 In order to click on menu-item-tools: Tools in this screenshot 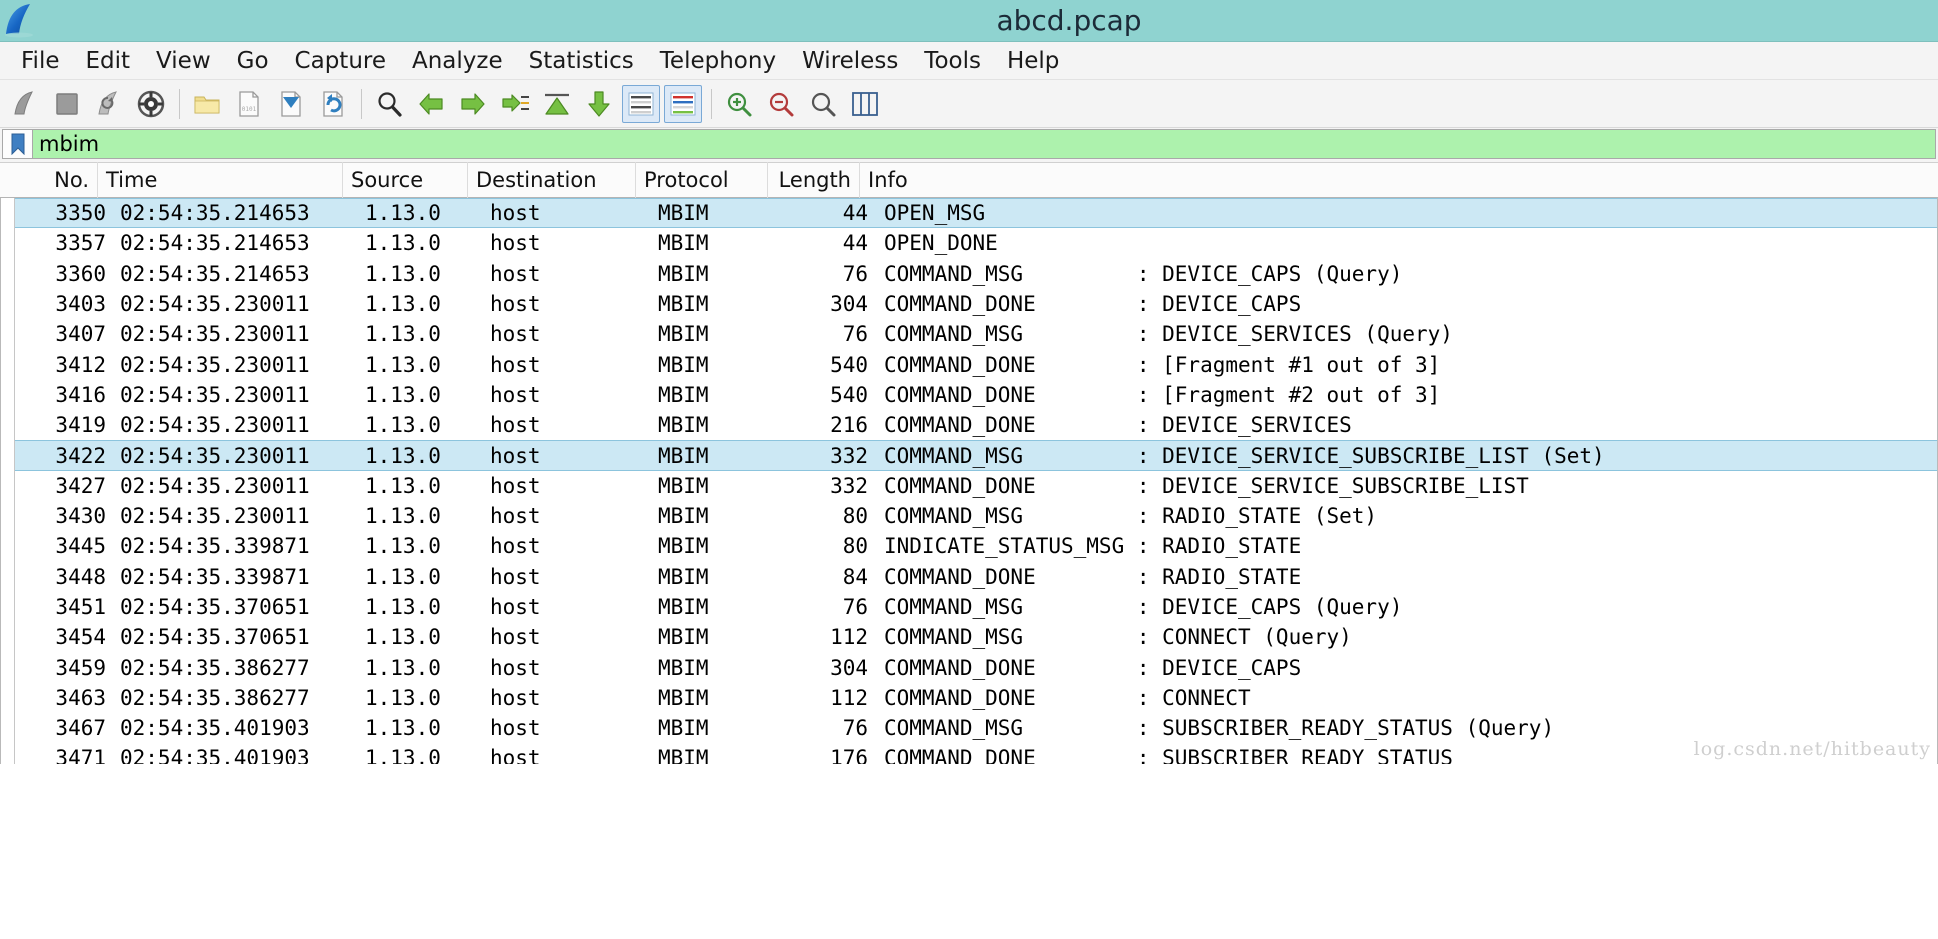, I will do `click(952, 61)`.